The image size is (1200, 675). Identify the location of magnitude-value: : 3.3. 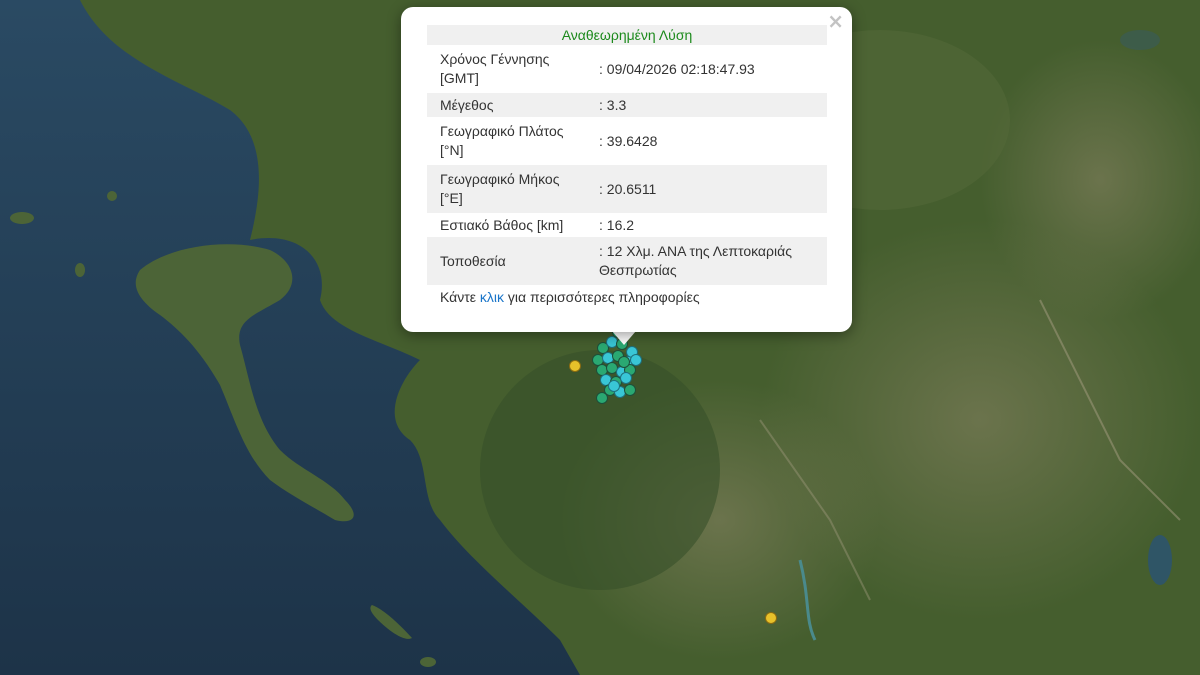
(706, 105).